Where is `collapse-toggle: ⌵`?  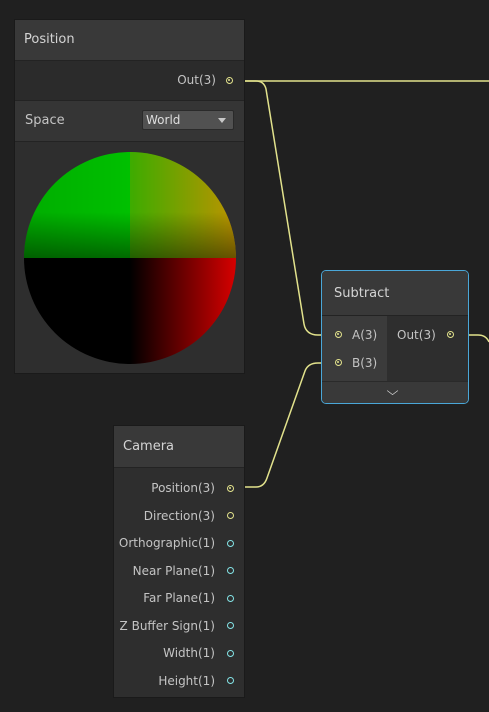
collapse-toggle: ⌵ is located at coordinates (395, 392).